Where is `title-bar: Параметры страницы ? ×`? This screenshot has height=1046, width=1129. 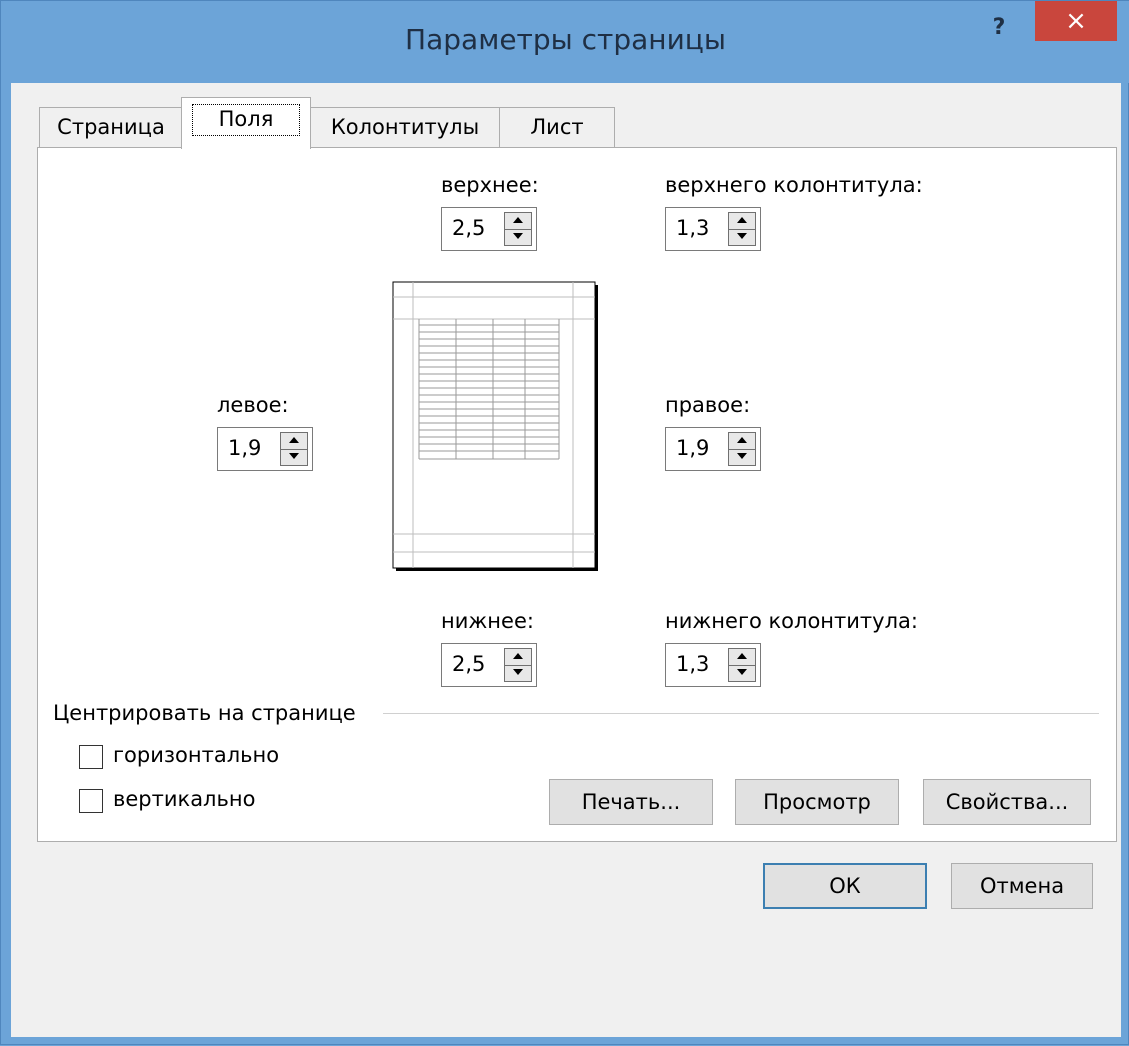
title-bar: Параметры страницы ? × is located at coordinates (565, 42).